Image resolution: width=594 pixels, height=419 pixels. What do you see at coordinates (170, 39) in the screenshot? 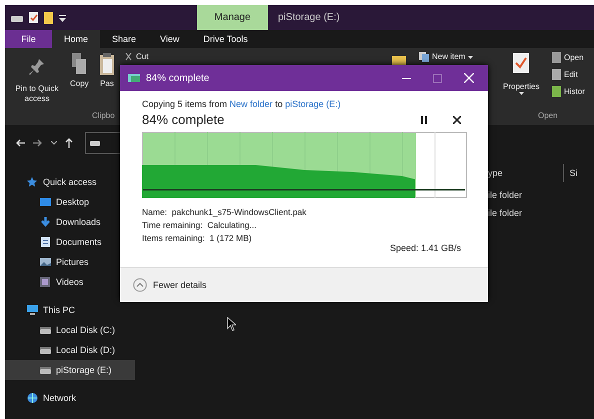
I see `ribbon-tab: View` at bounding box center [170, 39].